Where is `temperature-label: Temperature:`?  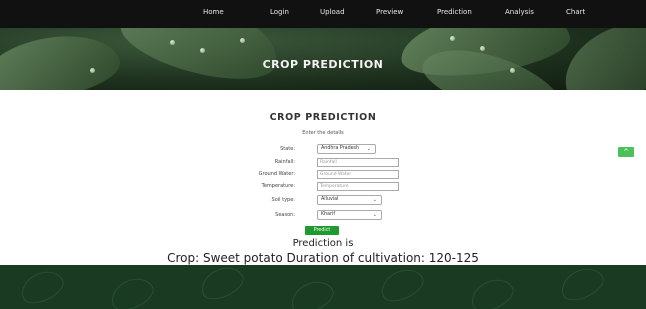 temperature-label: Temperature: is located at coordinates (278, 186).